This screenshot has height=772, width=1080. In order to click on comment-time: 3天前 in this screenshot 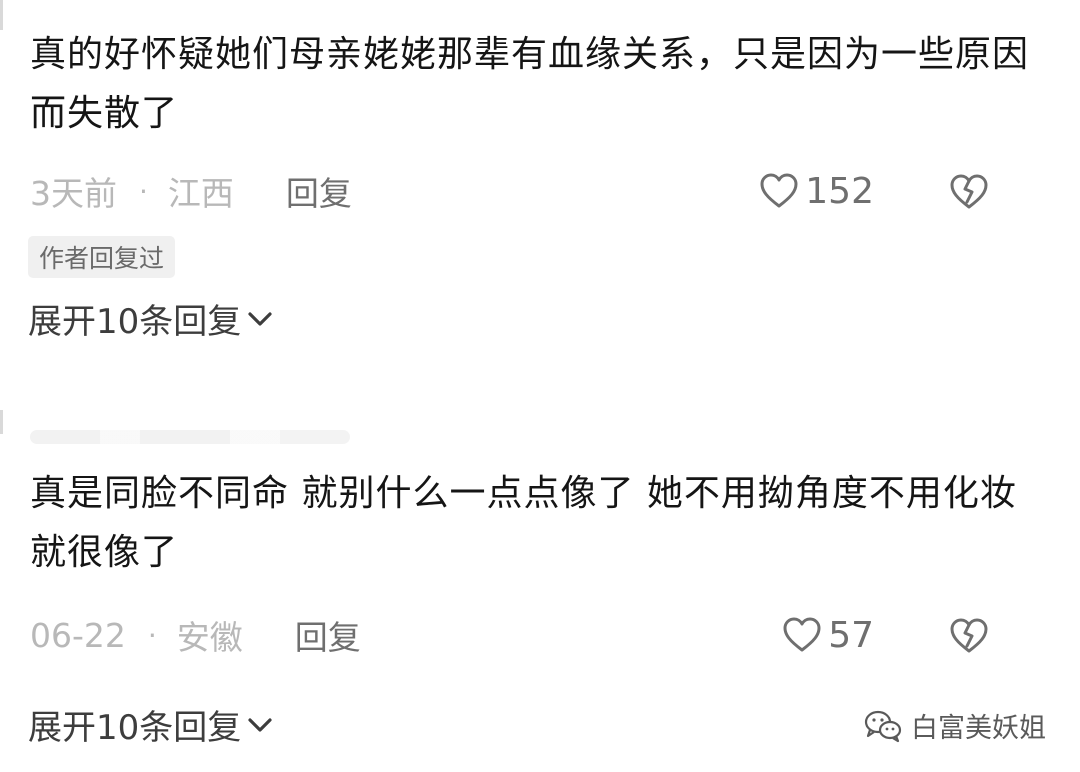, I will do `click(73, 193)`.